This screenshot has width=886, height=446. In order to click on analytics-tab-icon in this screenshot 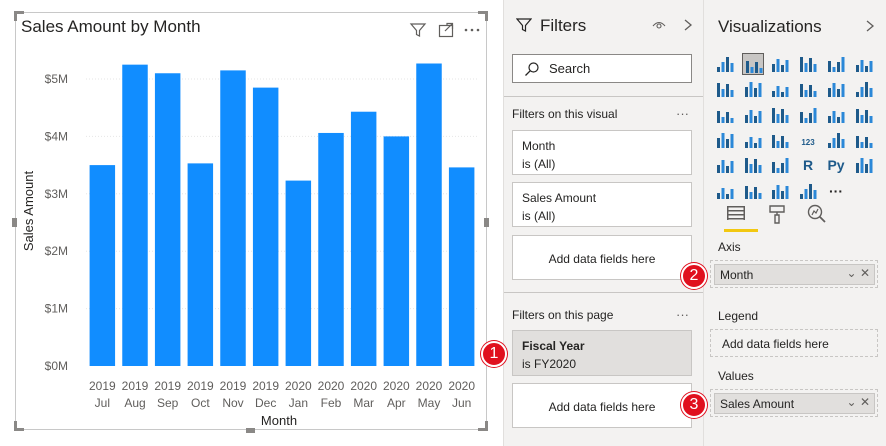, I will do `click(816, 214)`.